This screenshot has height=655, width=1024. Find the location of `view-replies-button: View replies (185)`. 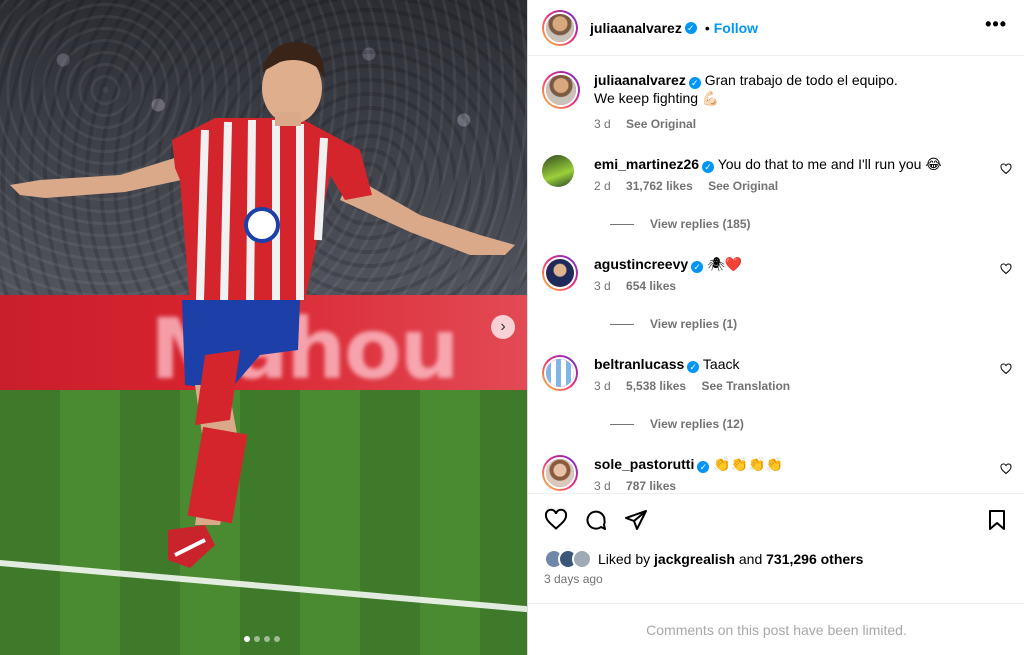

view-replies-button: View replies (185) is located at coordinates (680, 224).